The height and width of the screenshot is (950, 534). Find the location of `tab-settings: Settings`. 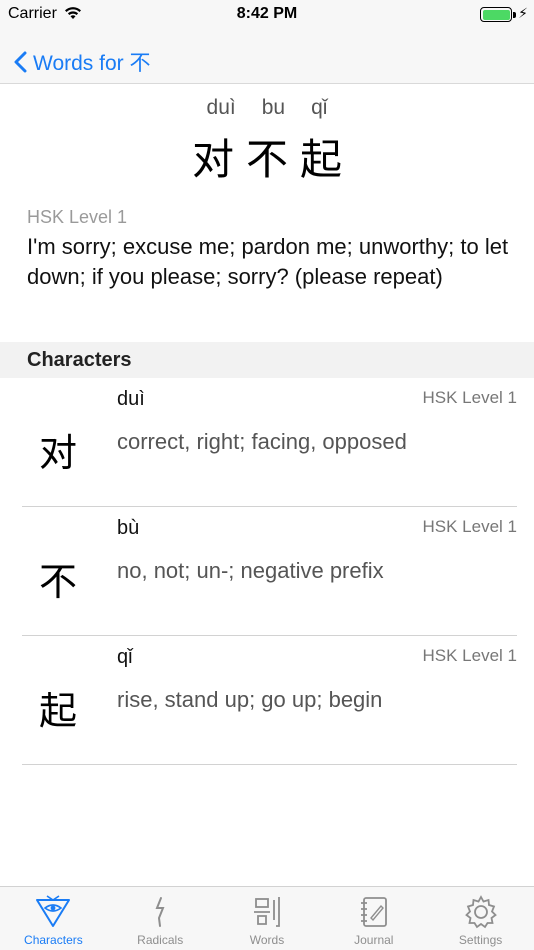

tab-settings: Settings is located at coordinates (480, 918).